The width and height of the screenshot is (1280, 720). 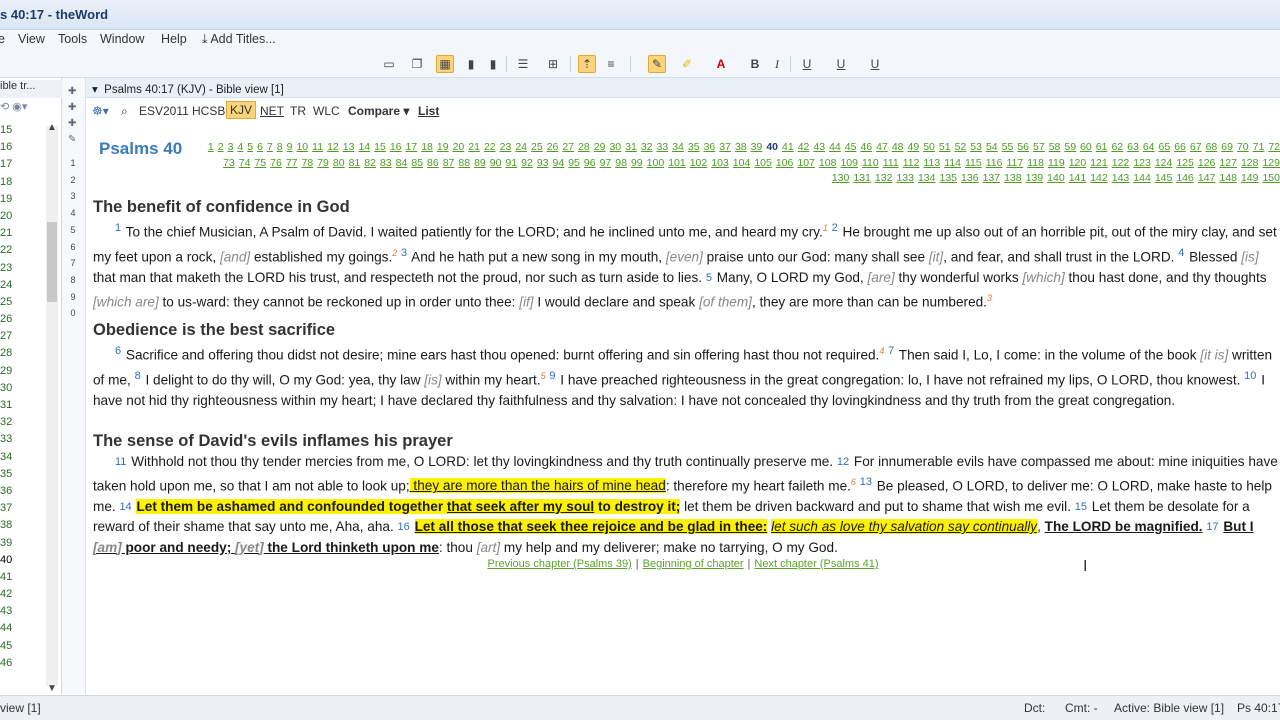 I want to click on chapter-link: 70, so click(x=1243, y=147).